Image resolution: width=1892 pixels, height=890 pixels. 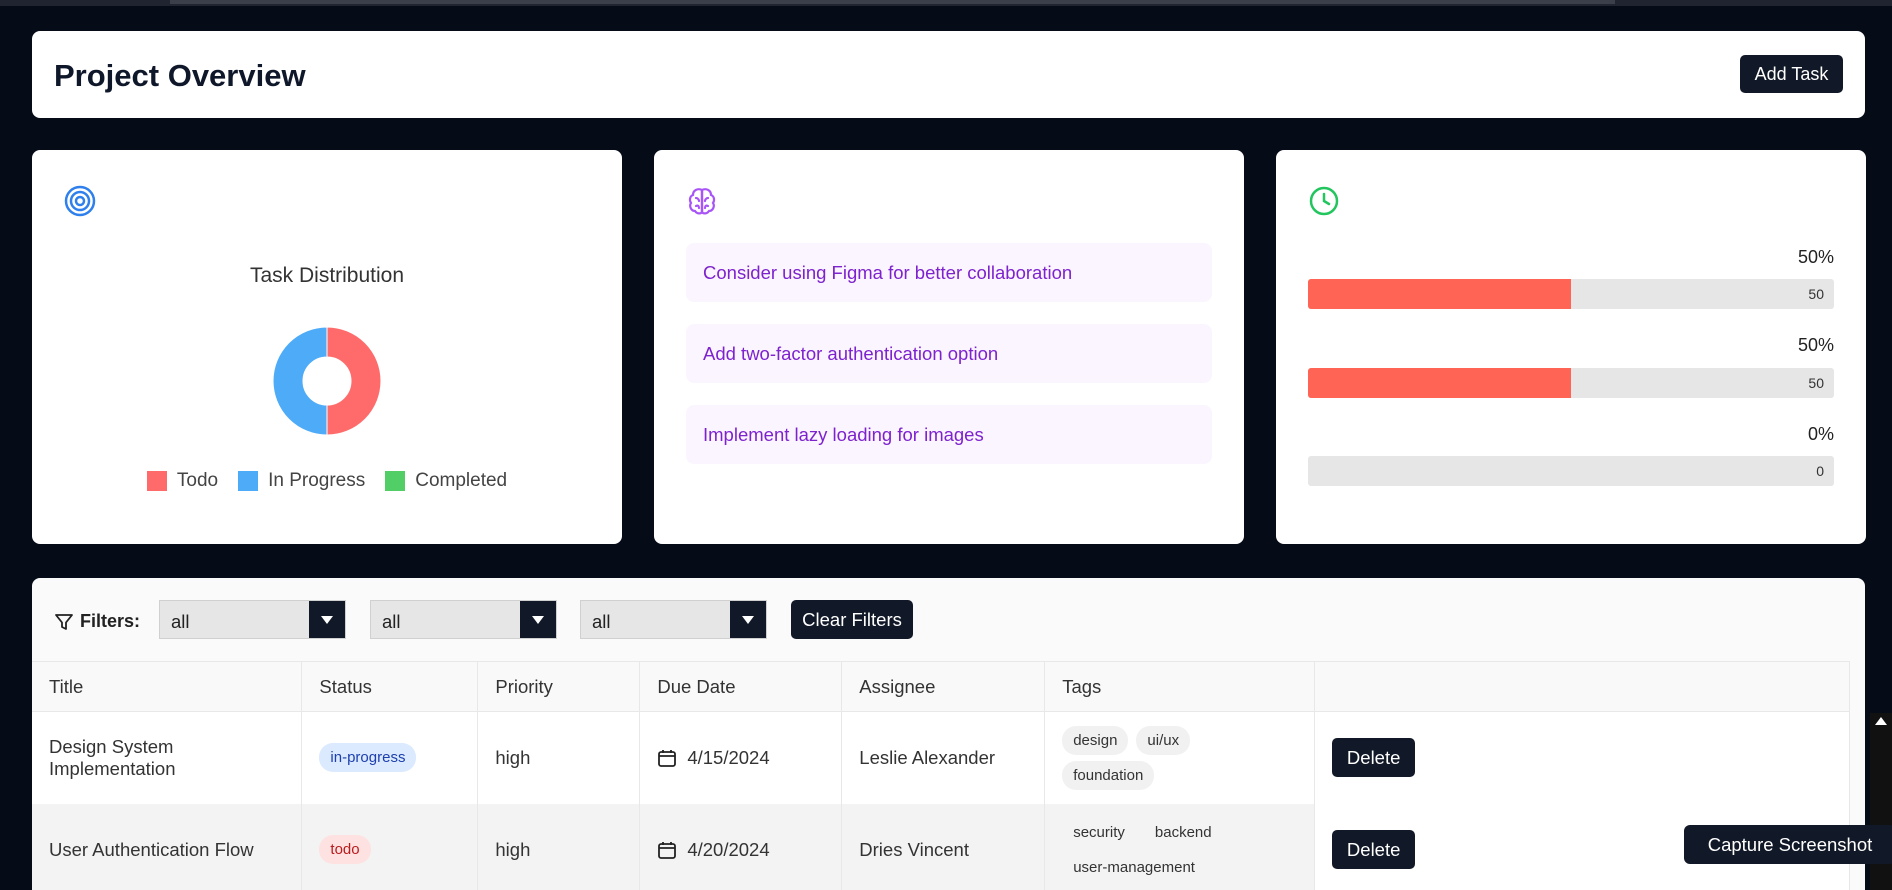 I want to click on legend-item-completed: Completed, so click(x=446, y=481).